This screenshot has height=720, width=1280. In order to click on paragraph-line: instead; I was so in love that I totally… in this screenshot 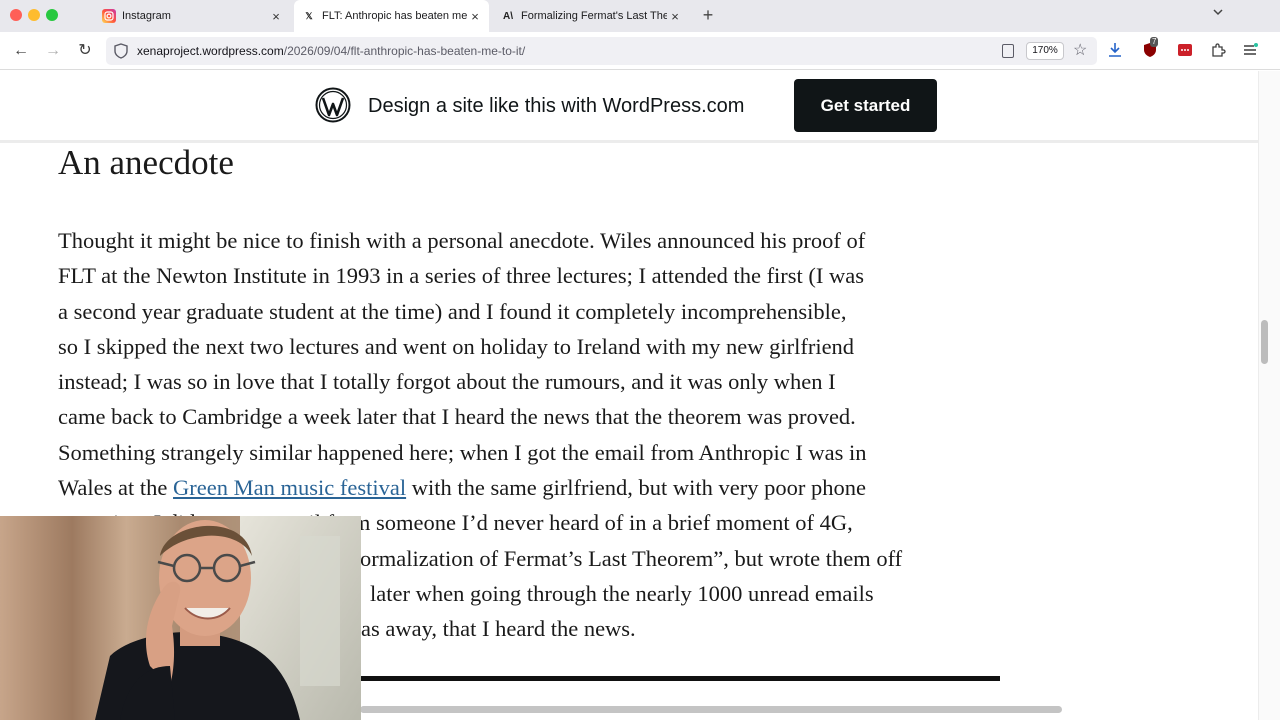, I will do `click(447, 382)`.